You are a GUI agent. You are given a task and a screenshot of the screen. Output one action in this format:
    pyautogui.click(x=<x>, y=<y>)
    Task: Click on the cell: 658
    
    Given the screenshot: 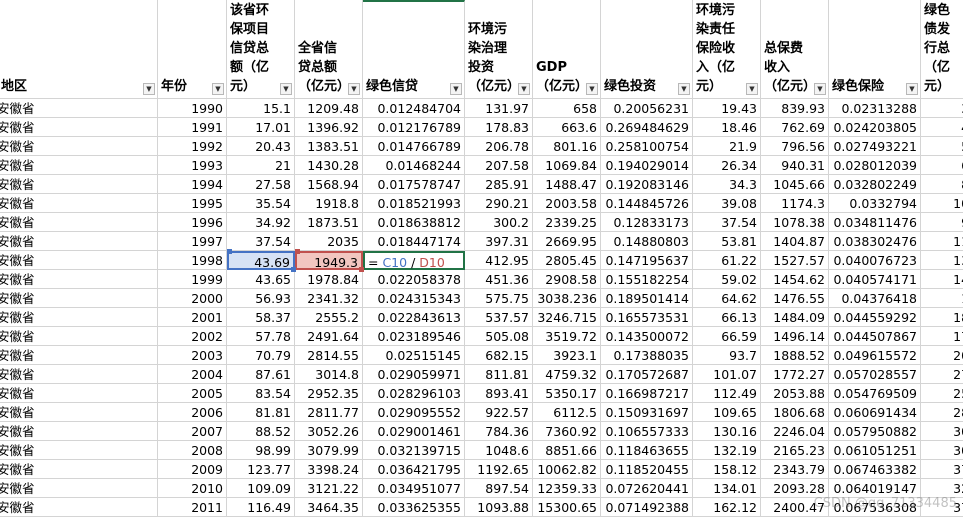 What is the action you would take?
    pyautogui.click(x=567, y=108)
    